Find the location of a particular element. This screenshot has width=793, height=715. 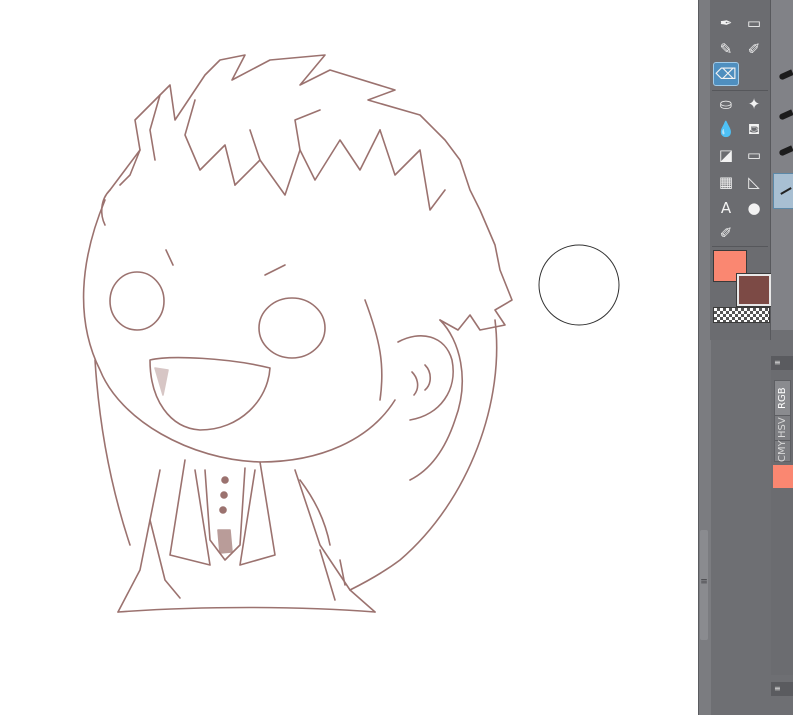

tab-hsv: HSV is located at coordinates (782, 428).